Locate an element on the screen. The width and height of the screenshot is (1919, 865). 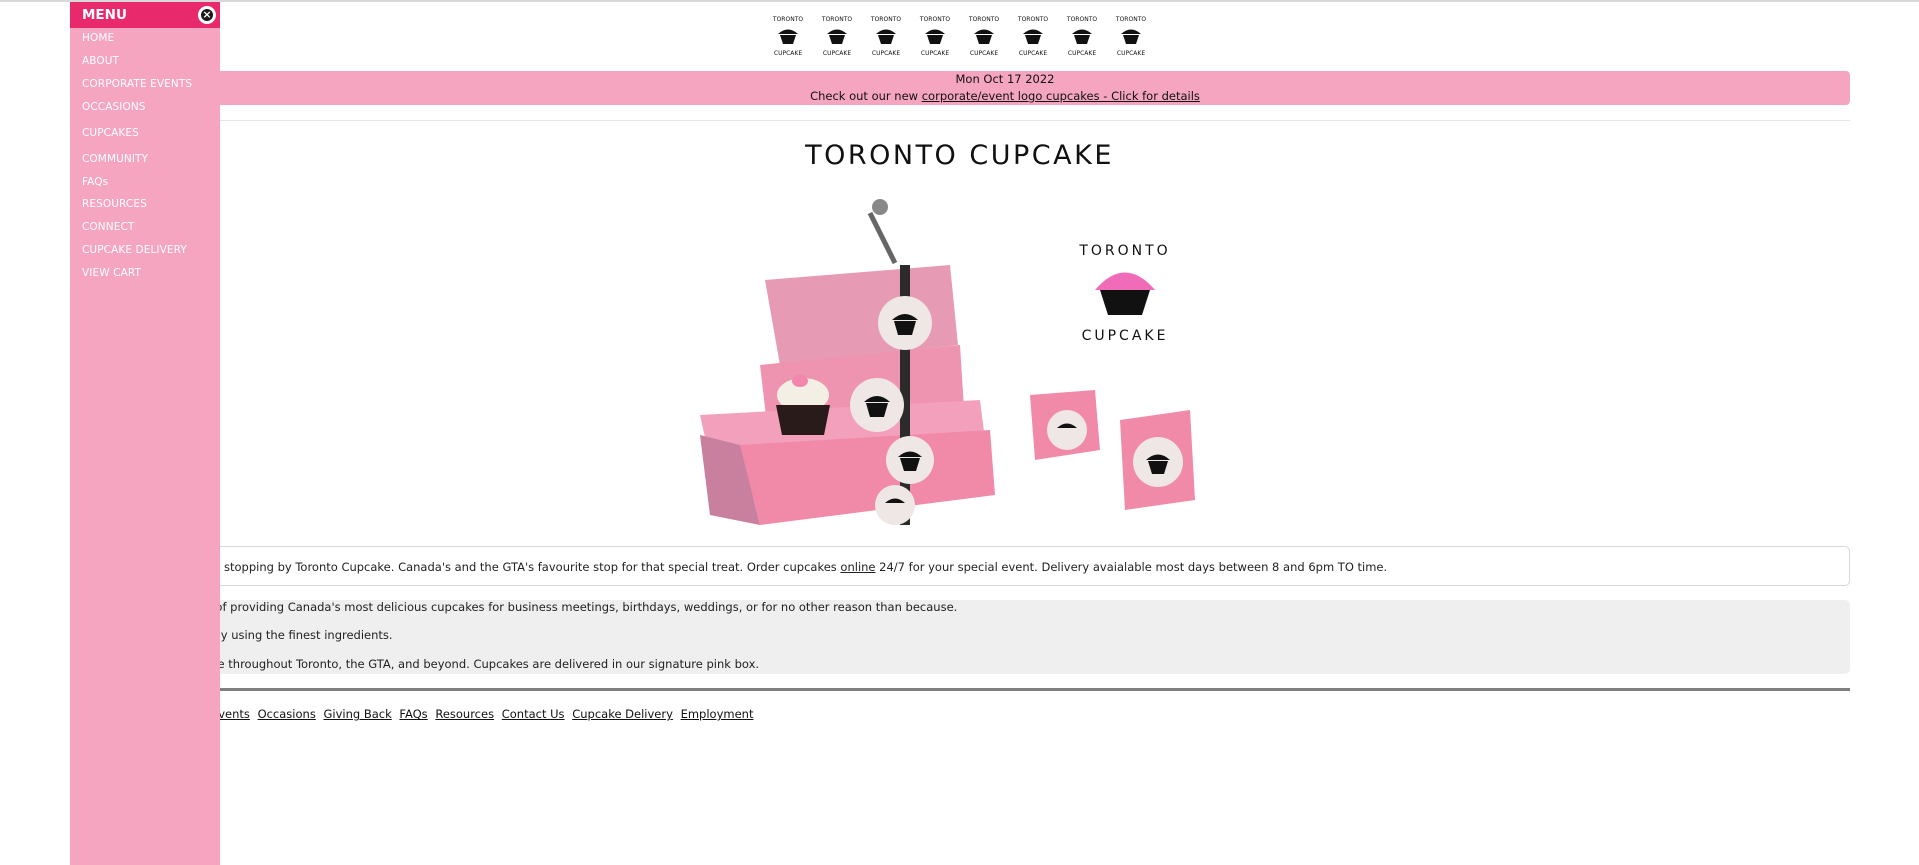
menu-item-corporate-events: CORPORATE EVENTS is located at coordinates (137, 84).